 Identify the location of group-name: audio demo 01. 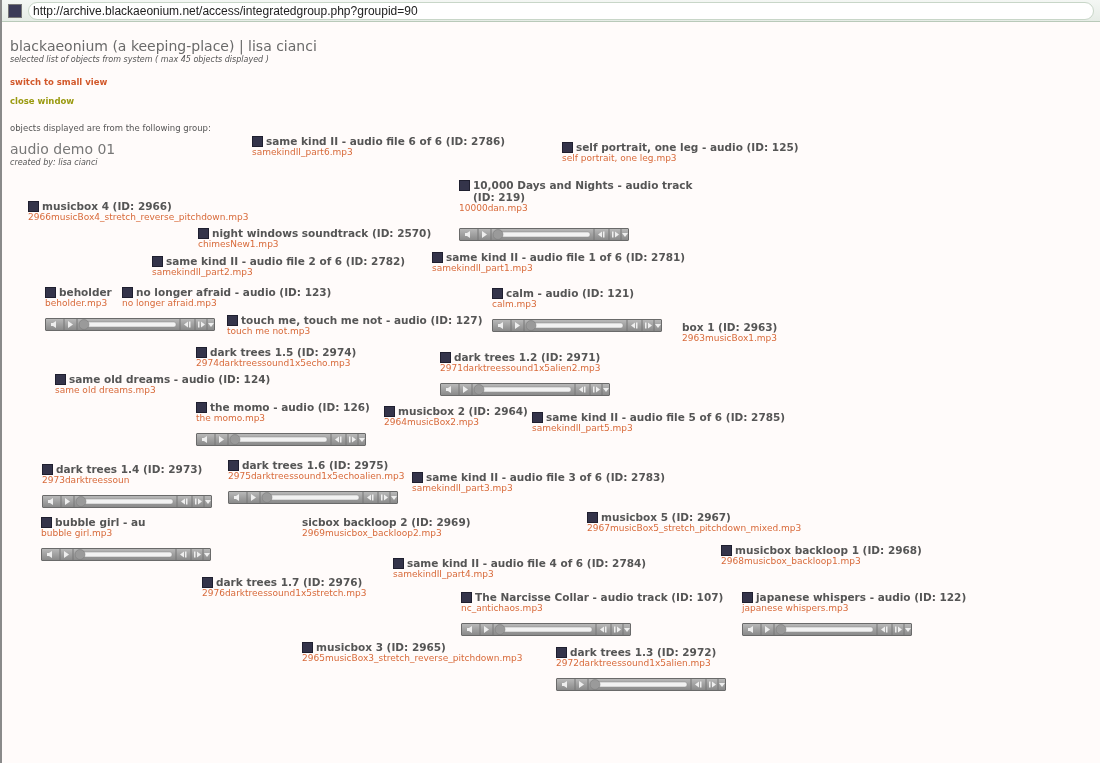
(63, 149).